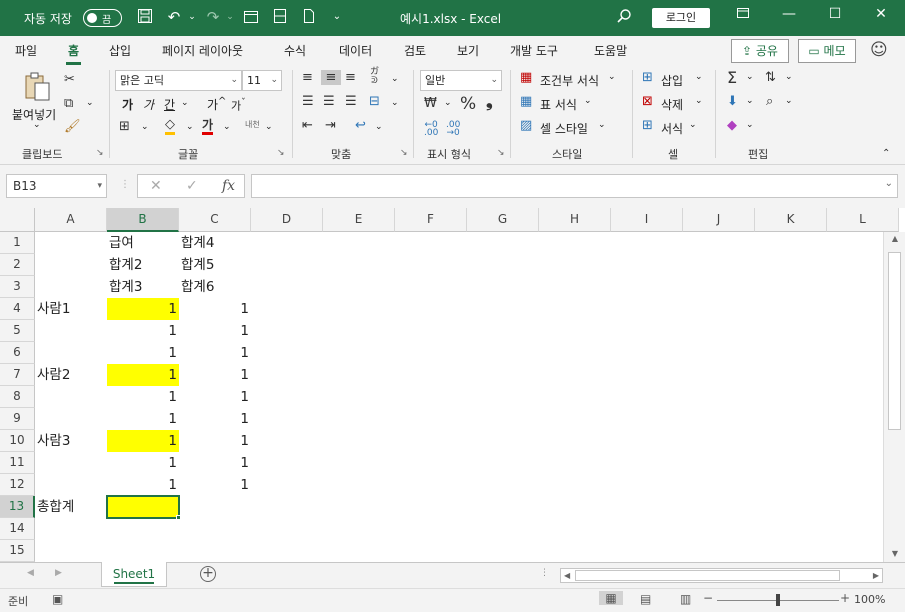  What do you see at coordinates (120, 50) in the screenshot?
I see `tab-insert: 삽입` at bounding box center [120, 50].